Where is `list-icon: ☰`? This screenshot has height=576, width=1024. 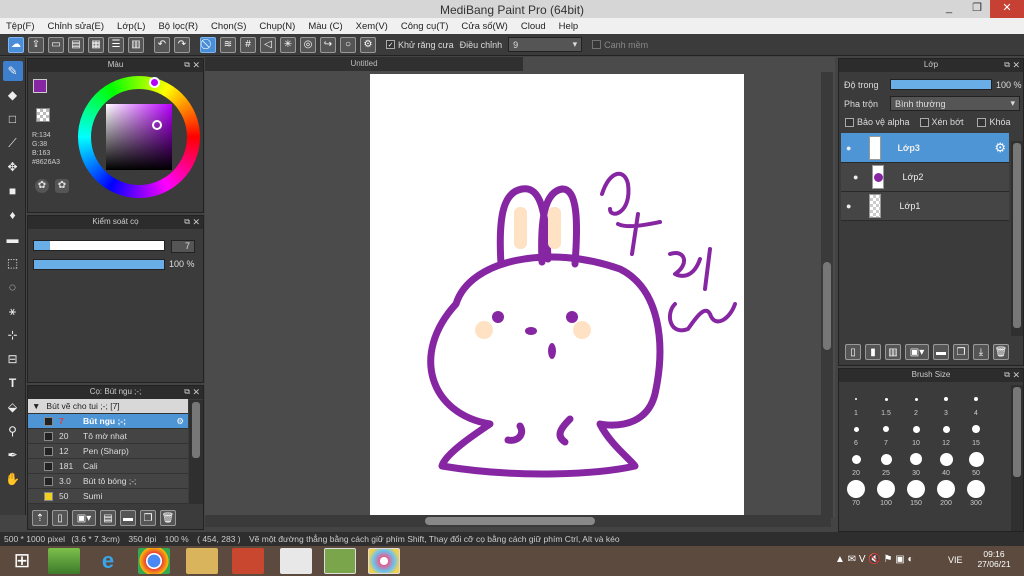 list-icon: ☰ is located at coordinates (116, 44).